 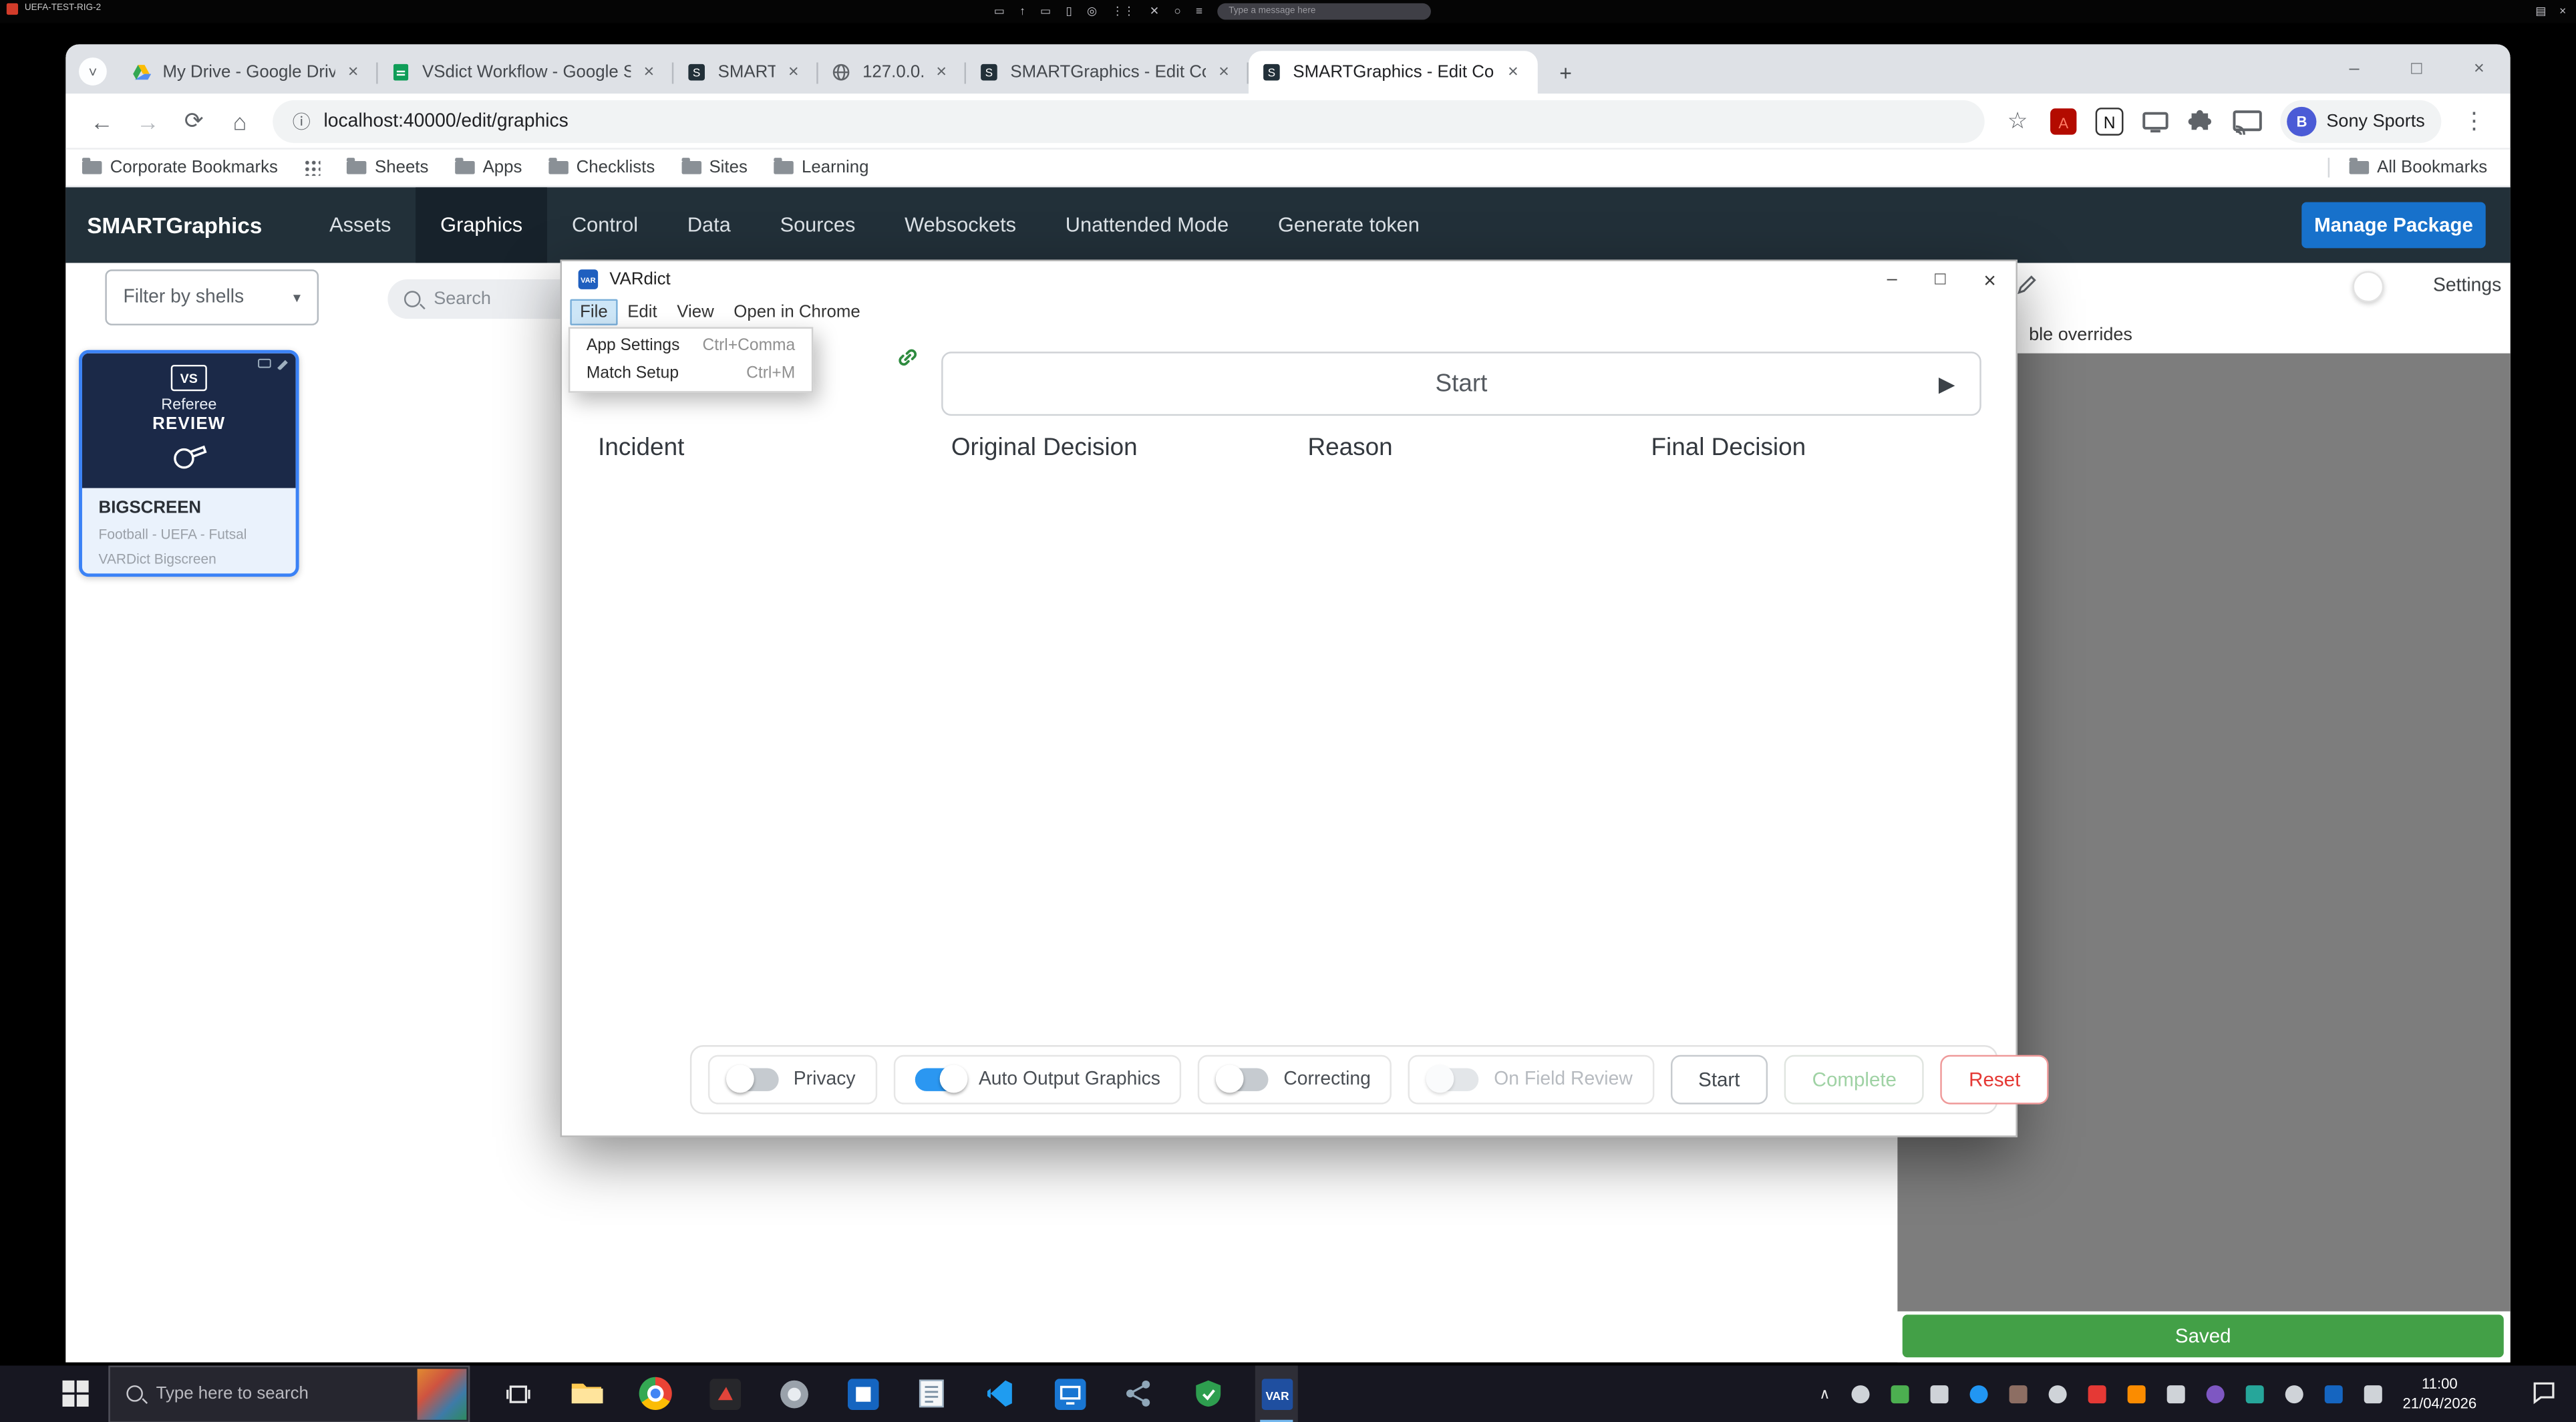 What do you see at coordinates (690, 374) in the screenshot?
I see `menu-item-match-setup: Match Setup Ctrl+M` at bounding box center [690, 374].